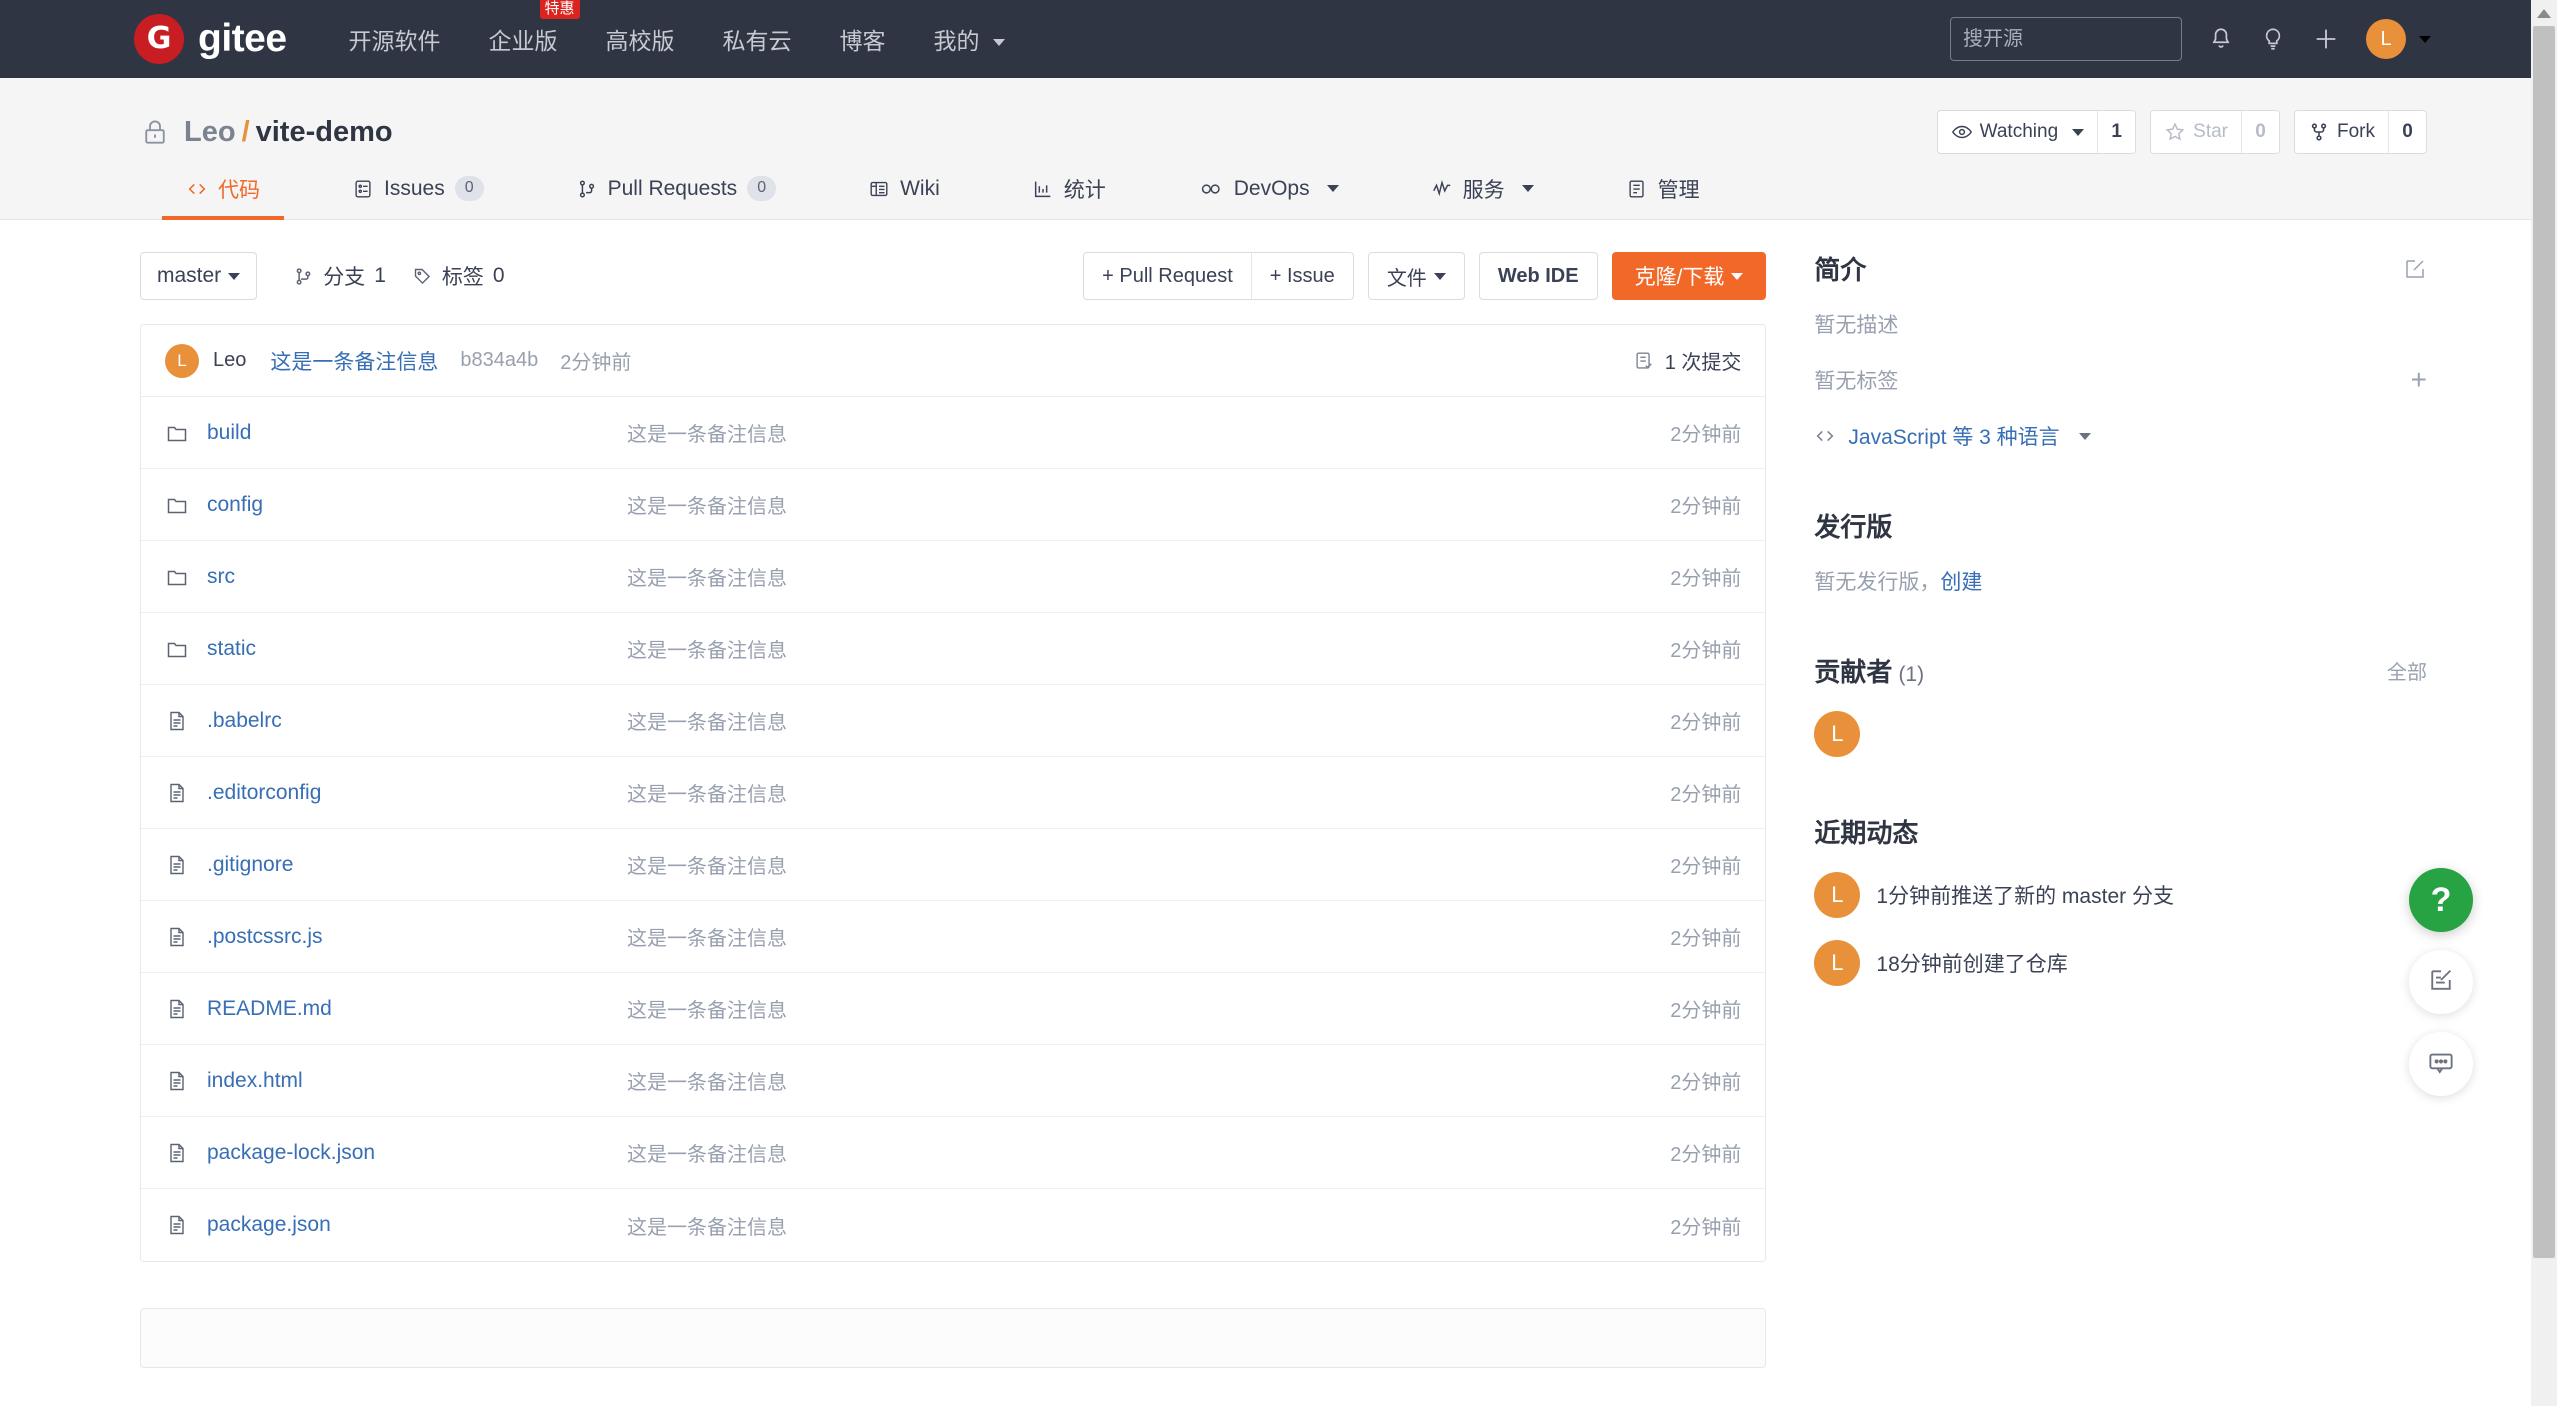 This screenshot has width=2557, height=1406. I want to click on star-button-group: Star 0, so click(2215, 132).